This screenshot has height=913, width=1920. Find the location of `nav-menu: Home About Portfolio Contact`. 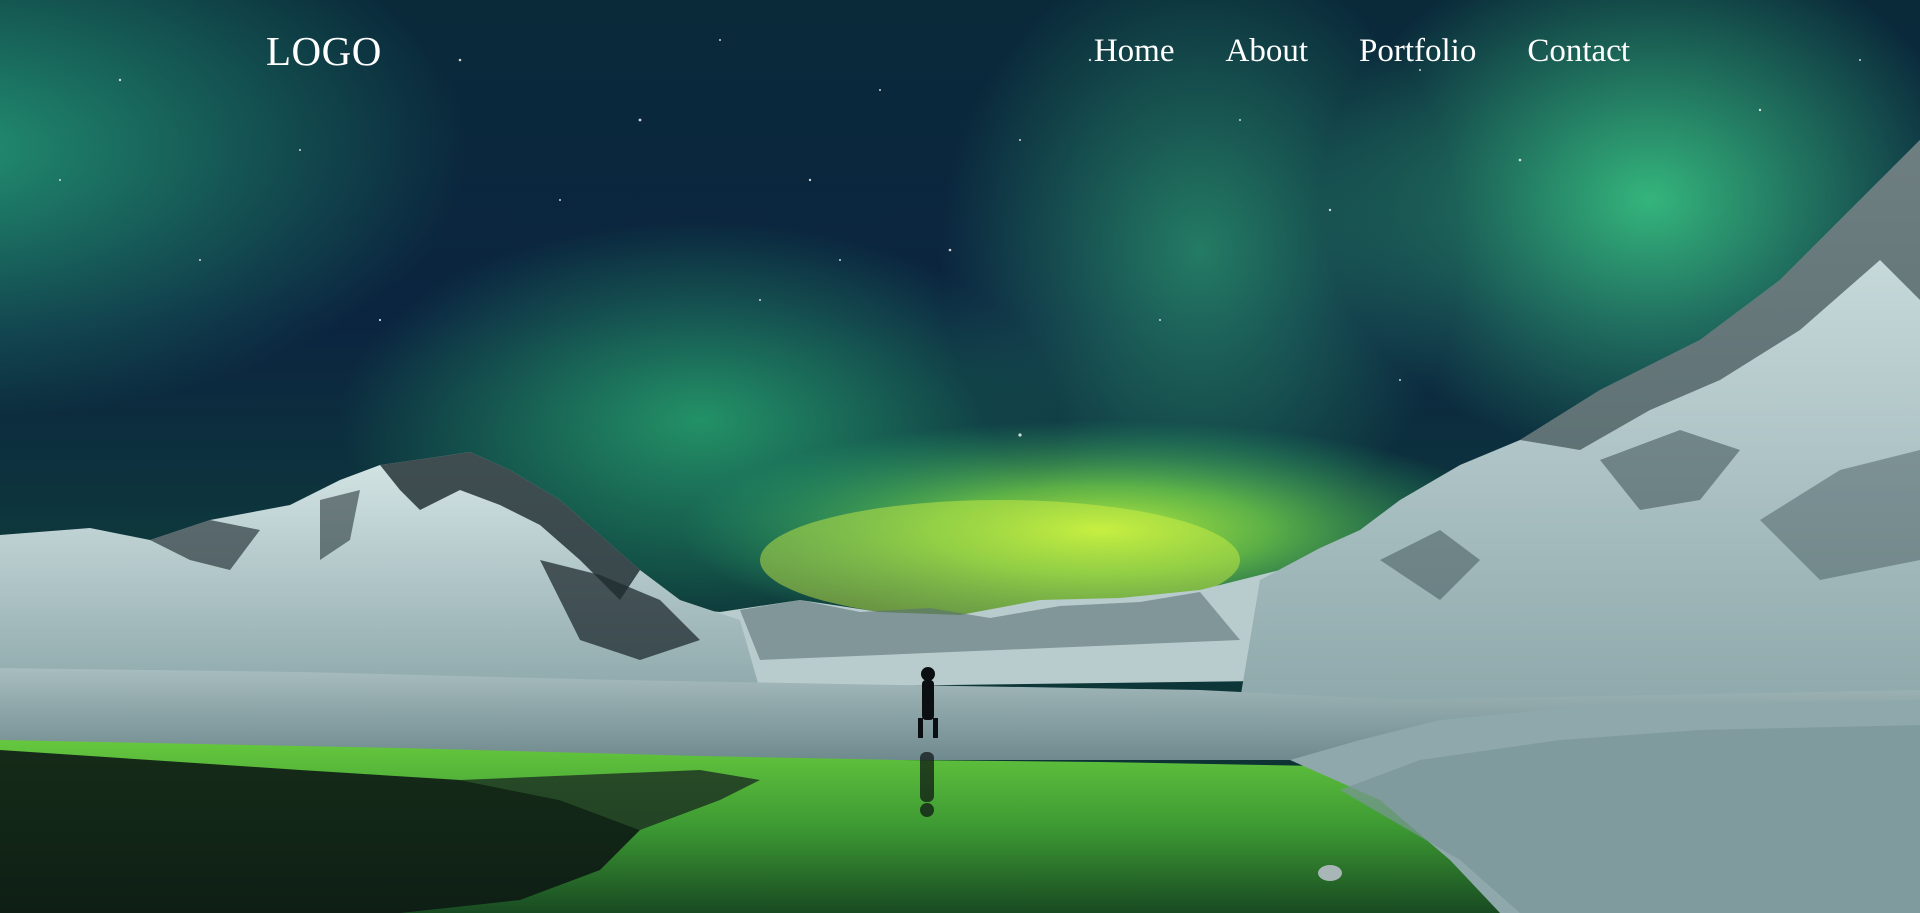

nav-menu: Home About Portfolio Contact is located at coordinates (1362, 51).